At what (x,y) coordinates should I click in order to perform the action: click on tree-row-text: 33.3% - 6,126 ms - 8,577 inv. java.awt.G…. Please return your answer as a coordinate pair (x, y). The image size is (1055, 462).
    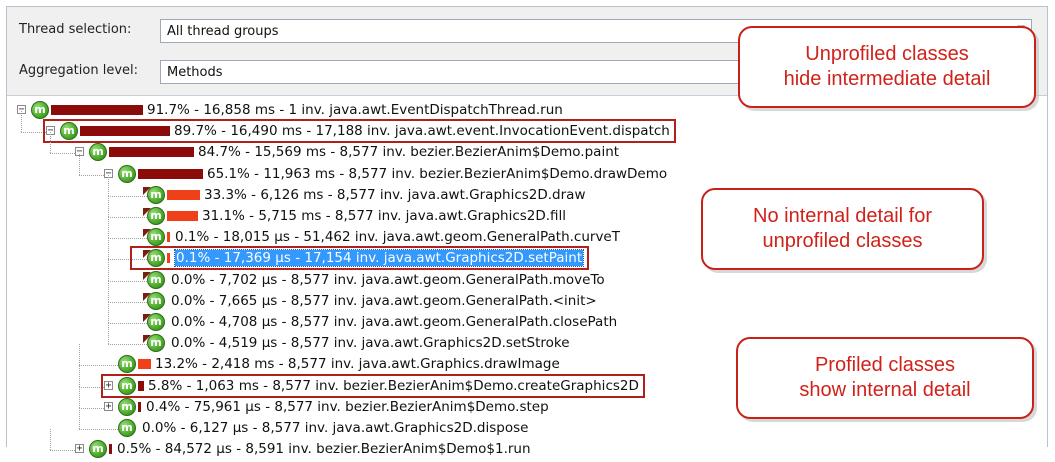
    Looking at the image, I should click on (395, 194).